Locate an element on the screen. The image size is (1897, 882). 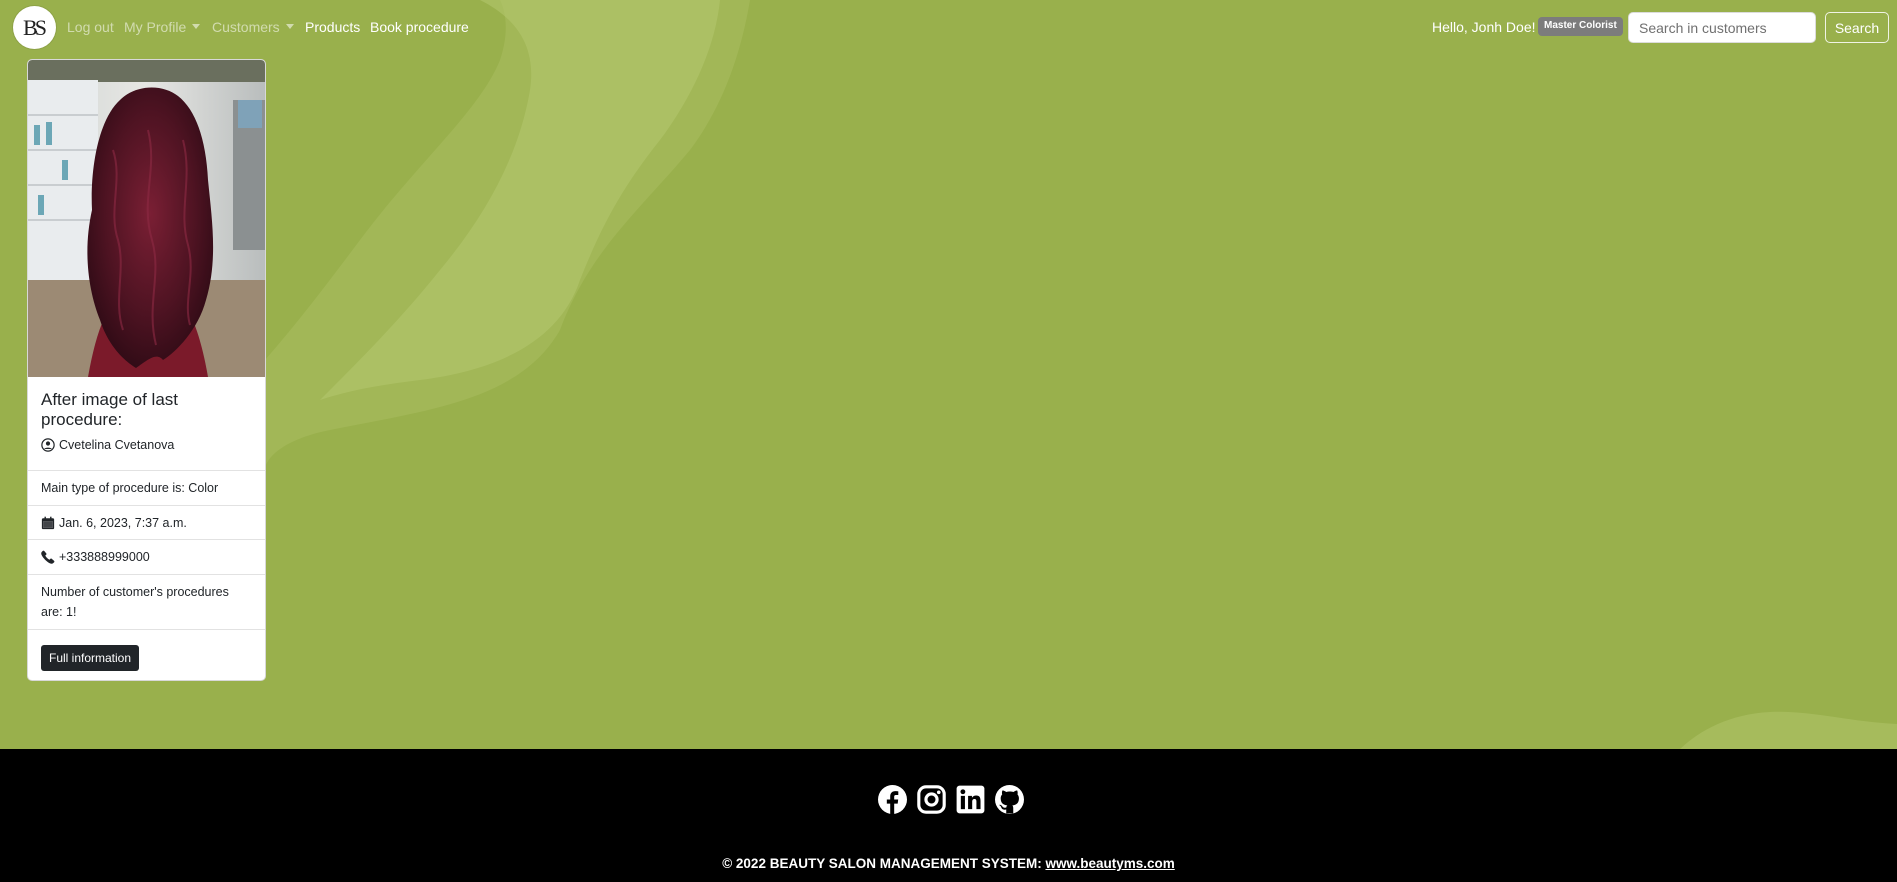
full-information-button: Full information is located at coordinates (90, 658).